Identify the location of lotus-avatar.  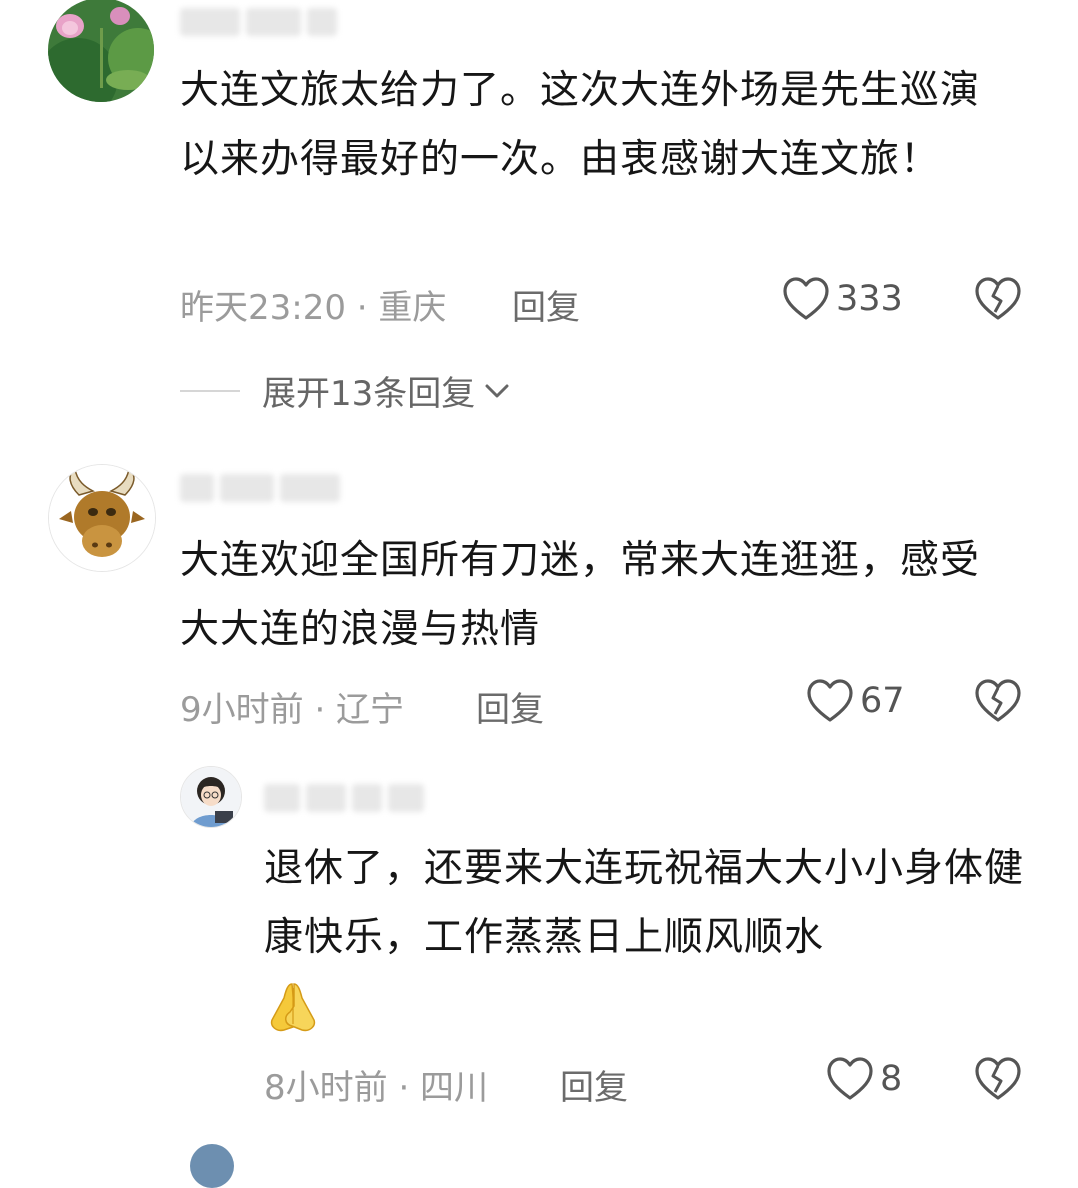
(101, 51).